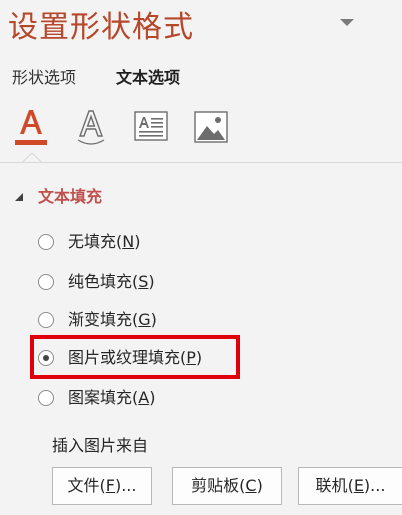 Image resolution: width=402 pixels, height=515 pixels. Describe the element at coordinates (112, 397) in the screenshot. I see `radio-label: 图案填充(A)` at that location.